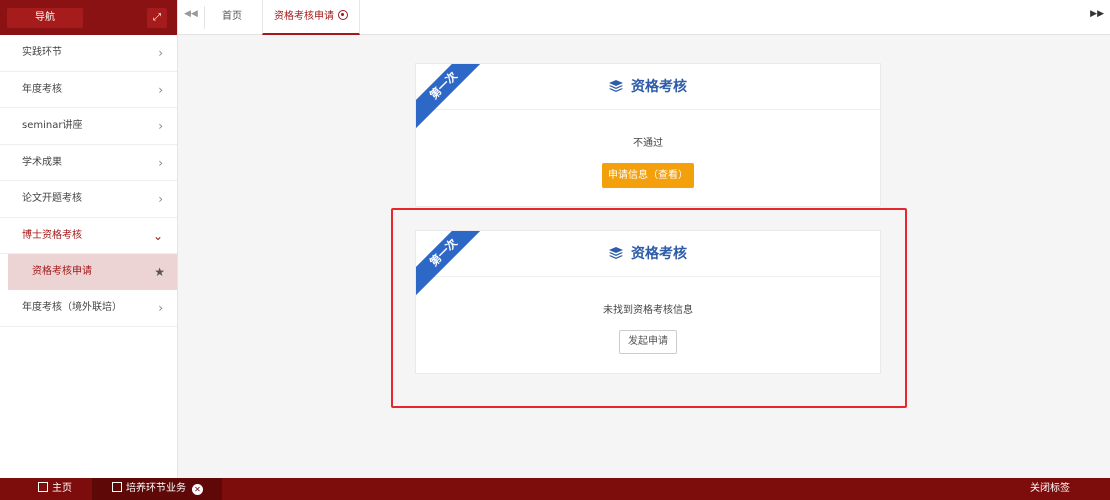 Image resolution: width=1110 pixels, height=500 pixels. What do you see at coordinates (72, 307) in the screenshot?
I see `sidebar-item-label: 年度考核（境外联培）` at bounding box center [72, 307].